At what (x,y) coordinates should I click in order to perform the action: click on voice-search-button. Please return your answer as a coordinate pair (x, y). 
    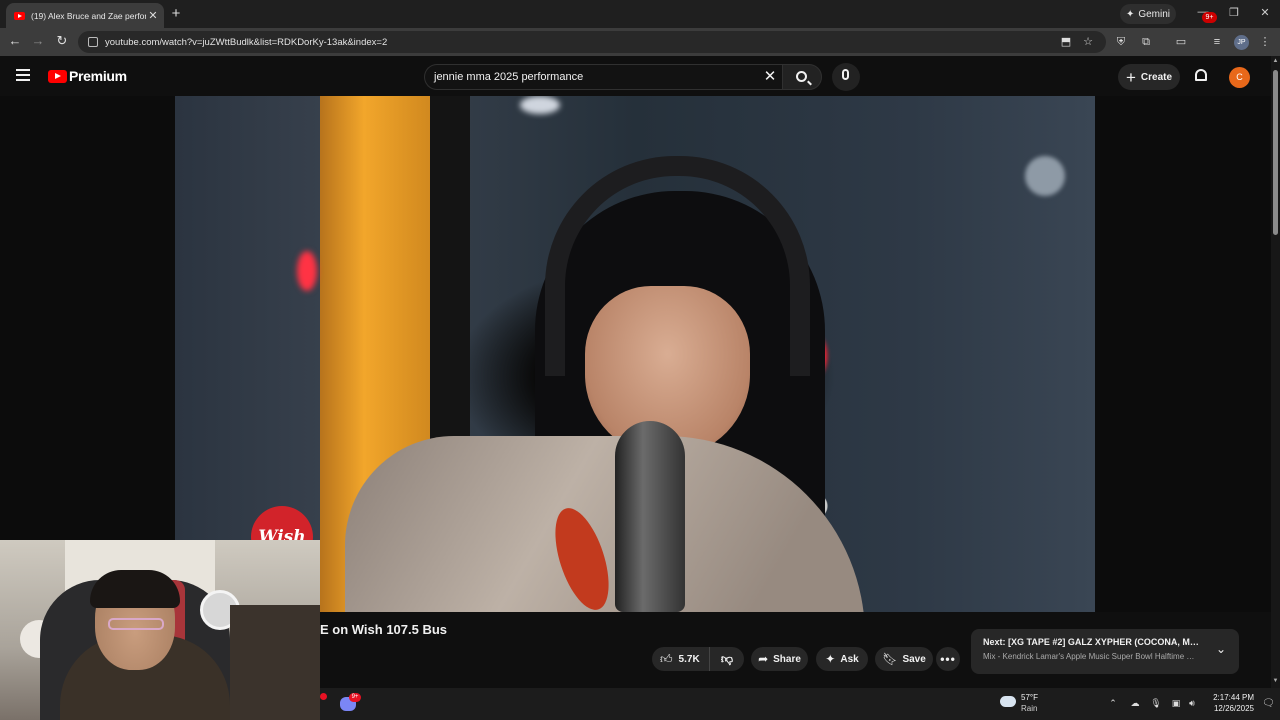
    Looking at the image, I should click on (846, 77).